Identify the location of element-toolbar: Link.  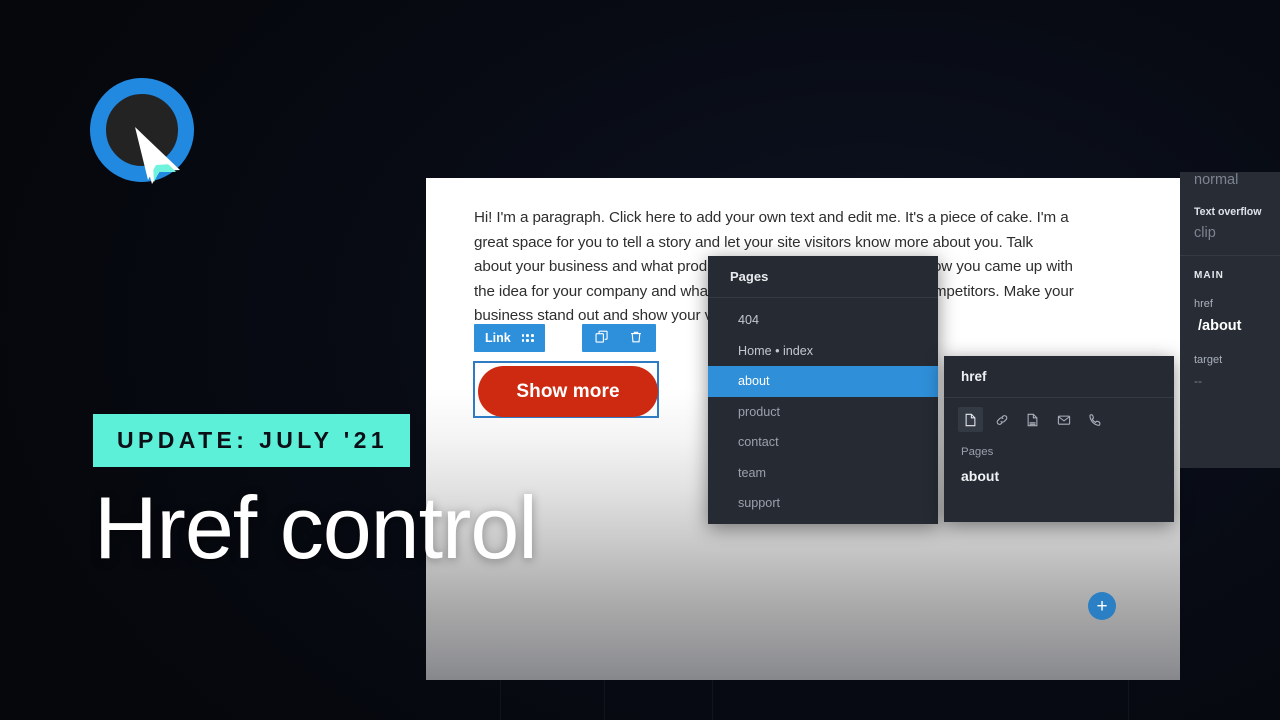
(565, 338).